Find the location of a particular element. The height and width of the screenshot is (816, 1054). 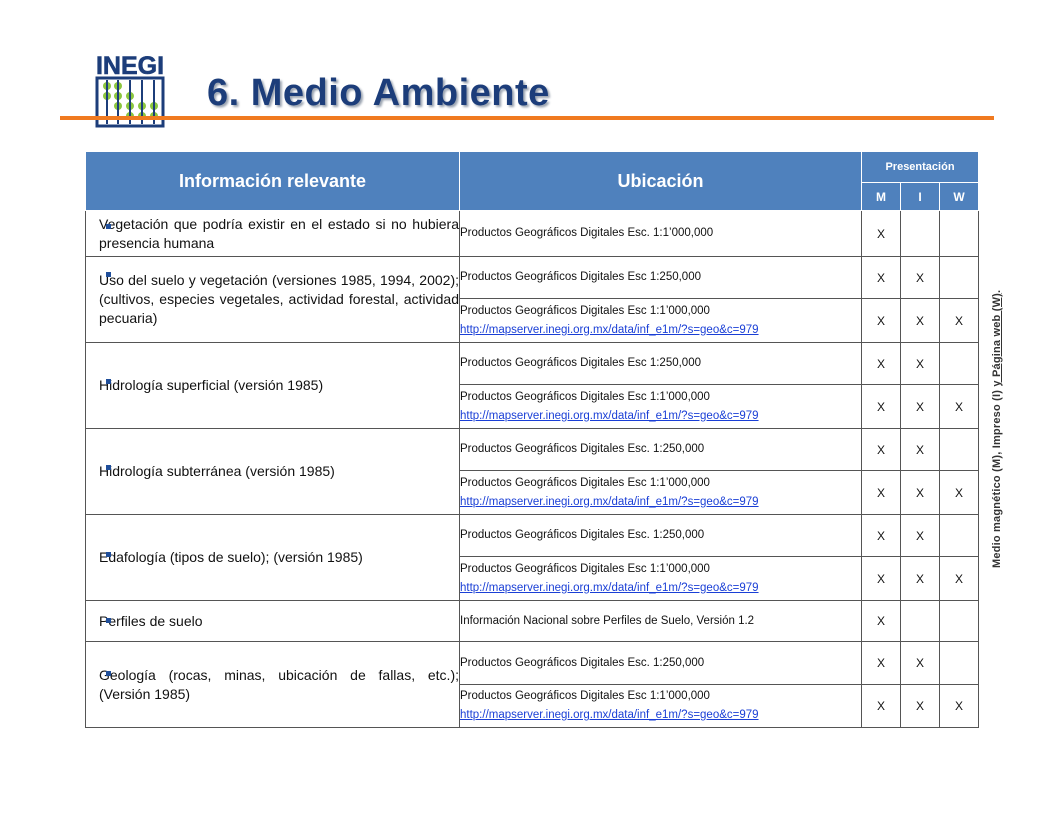

col-w-header: W is located at coordinates (959, 196).